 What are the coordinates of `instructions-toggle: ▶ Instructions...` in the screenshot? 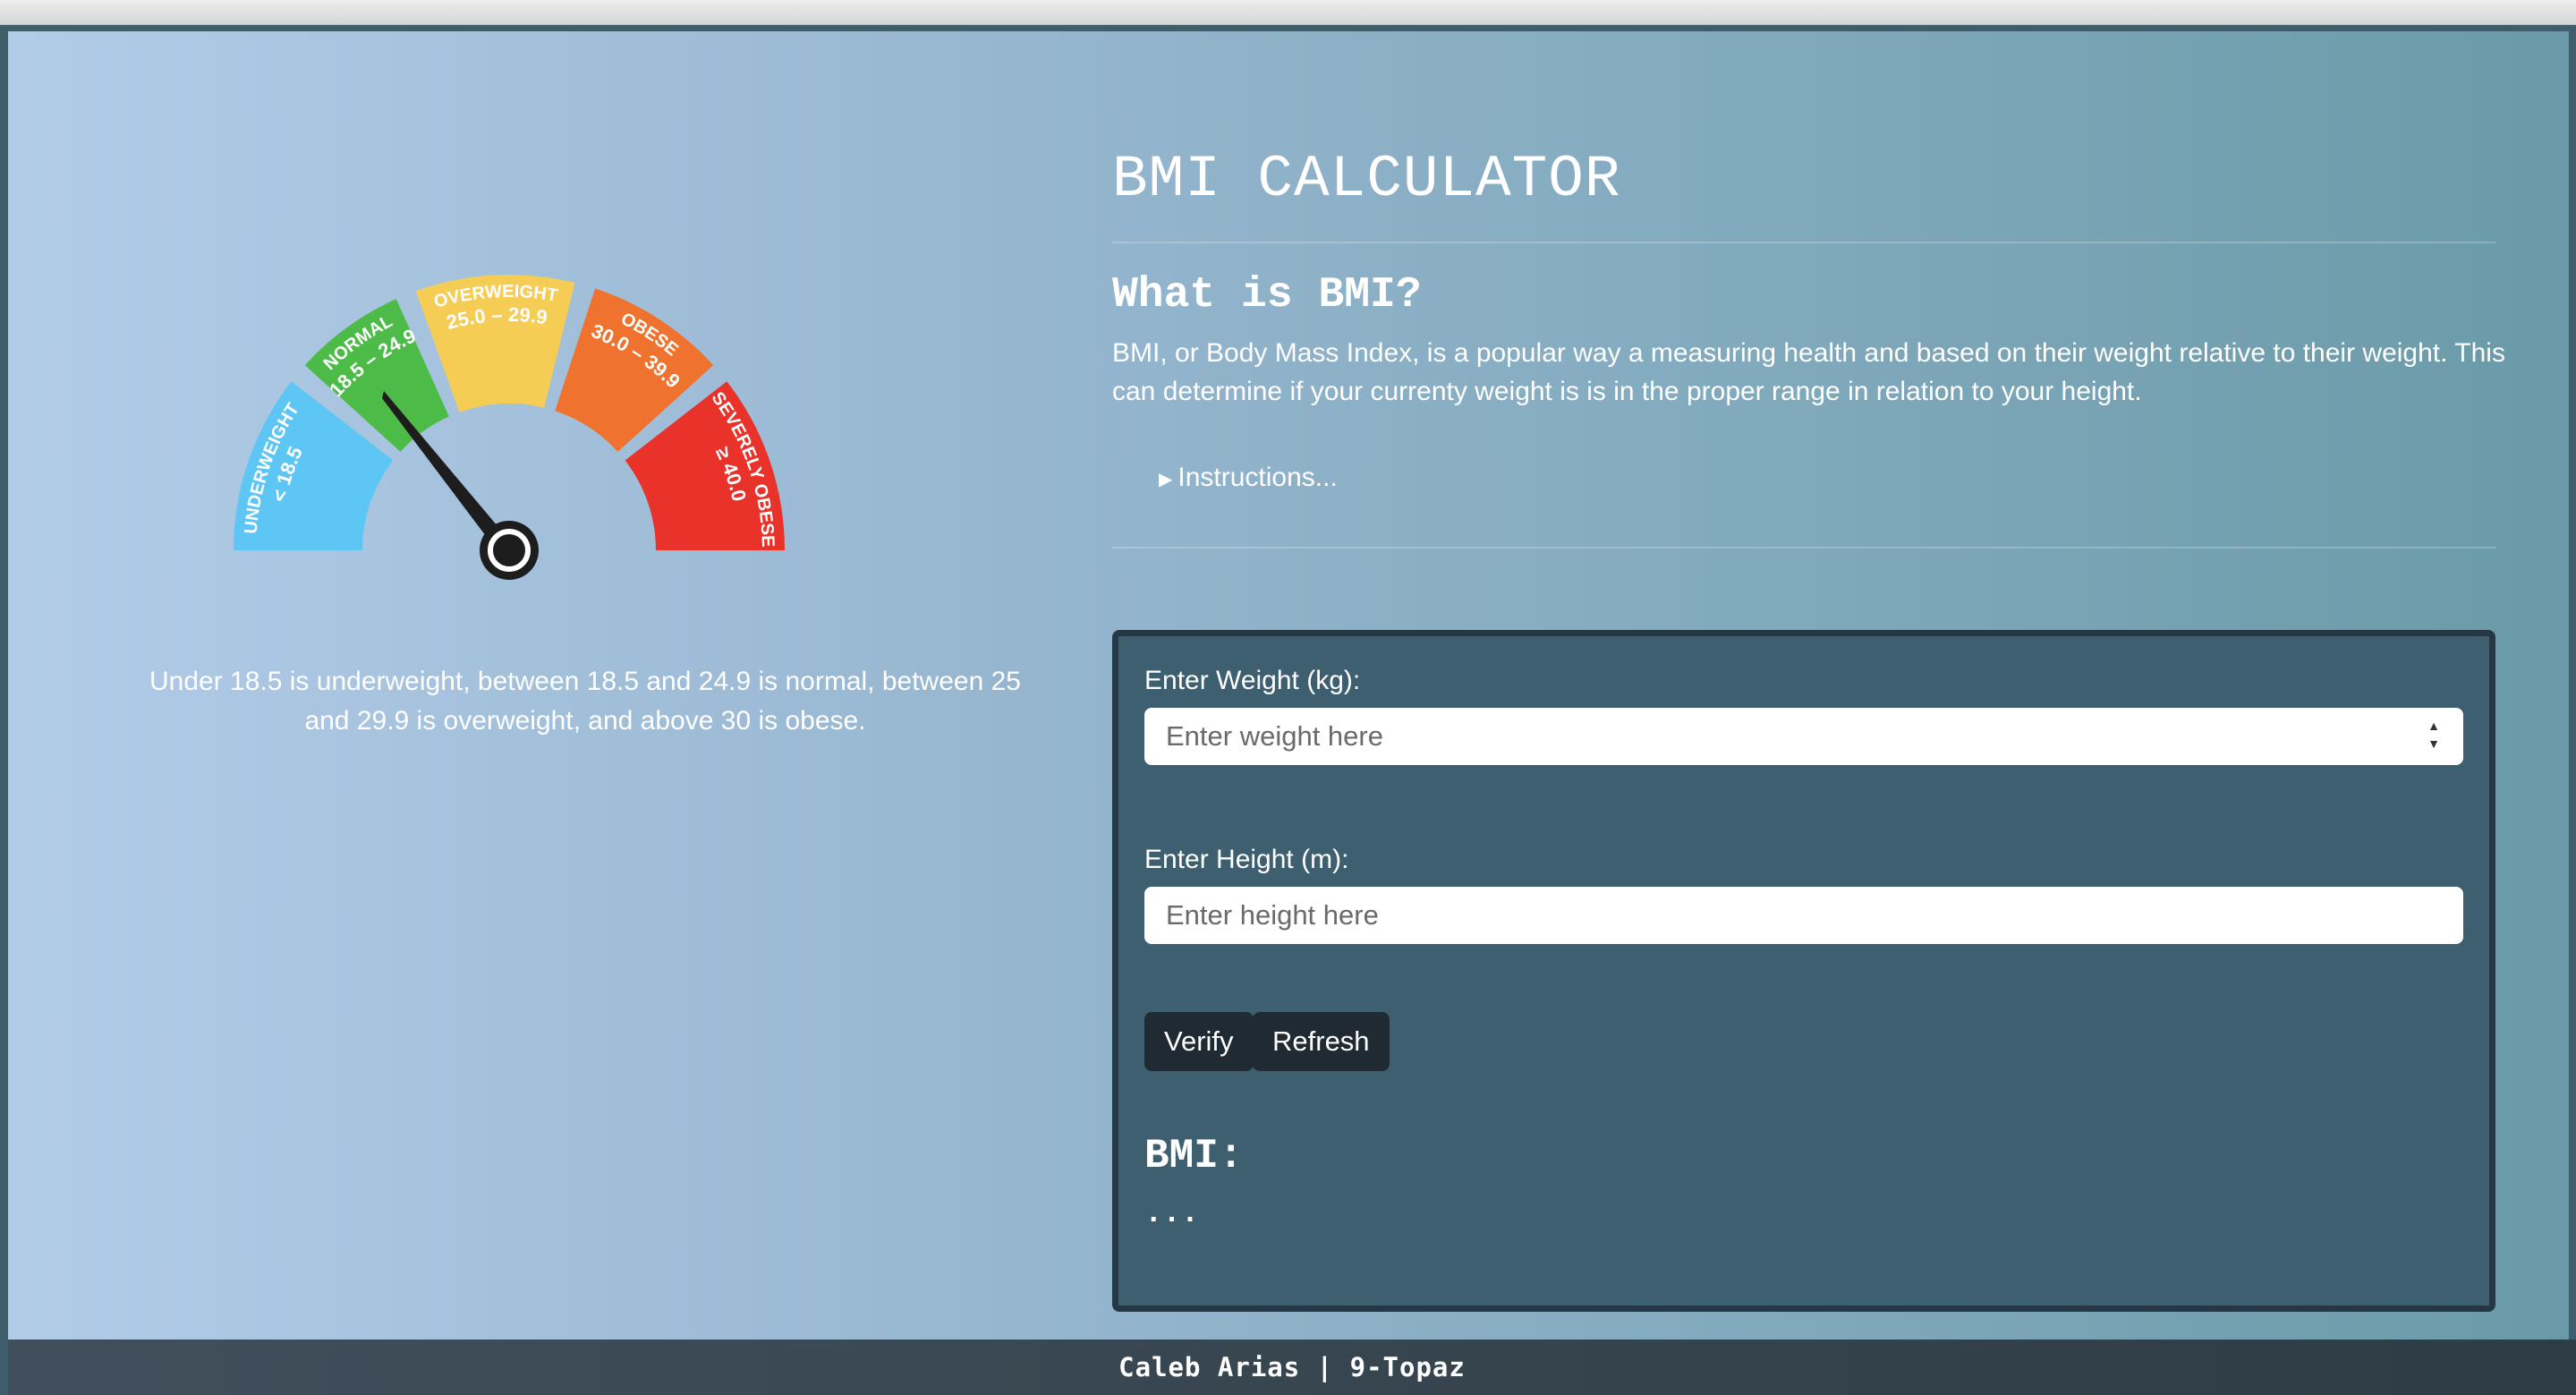 It's located at (1248, 478).